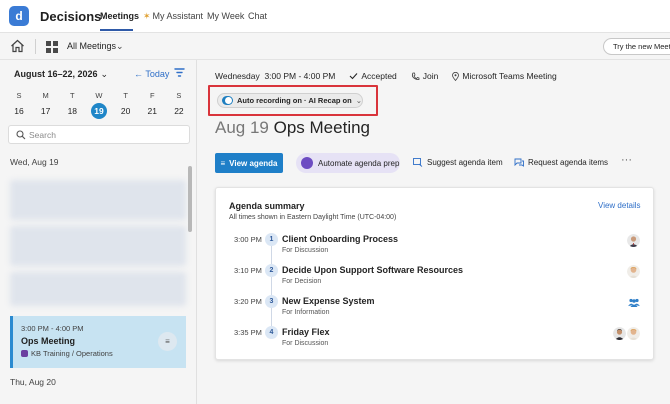  I want to click on workspace-icon, so click(24, 353).